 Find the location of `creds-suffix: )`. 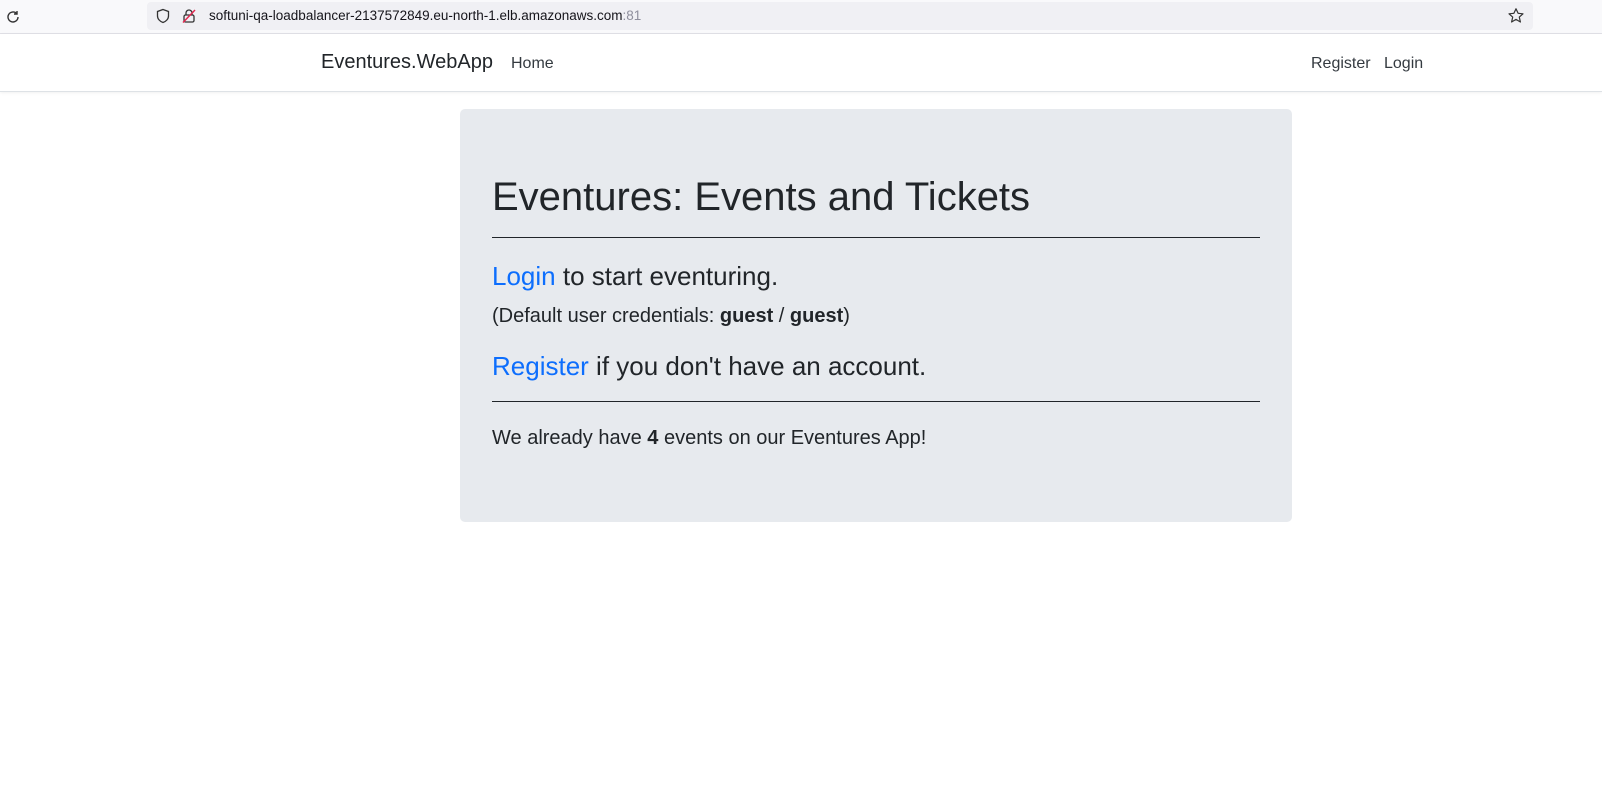

creds-suffix: ) is located at coordinates (846, 316).